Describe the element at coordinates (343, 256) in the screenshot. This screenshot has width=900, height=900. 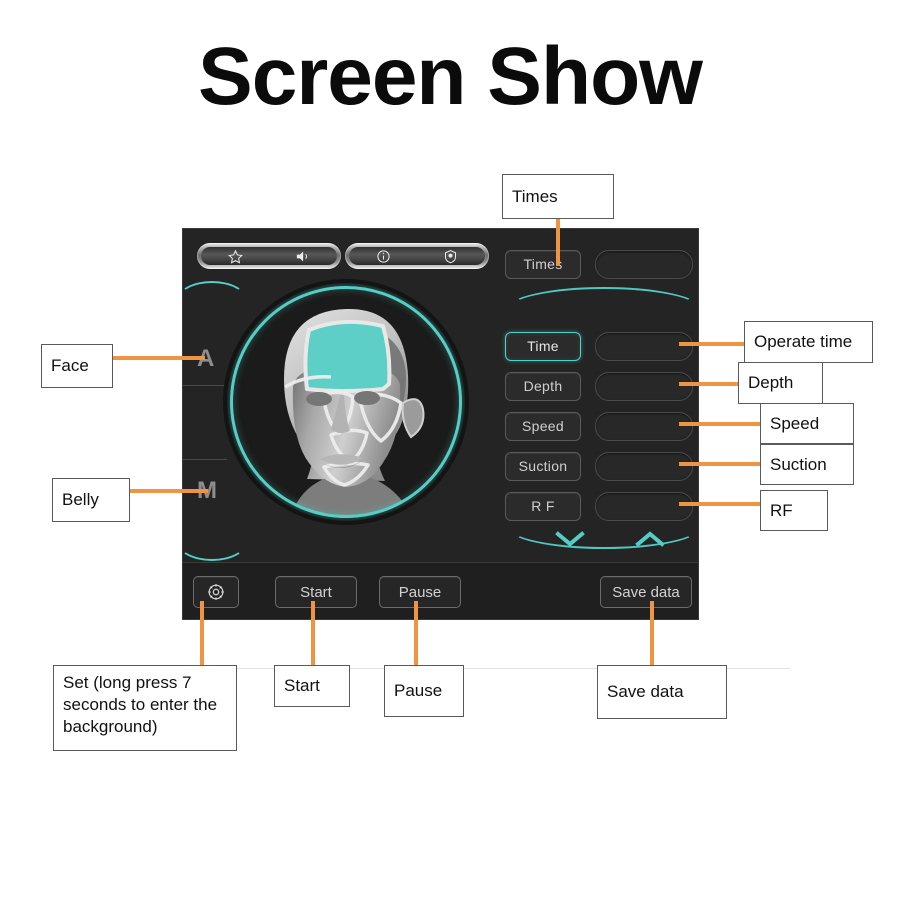
I see `status-toolbar` at that location.